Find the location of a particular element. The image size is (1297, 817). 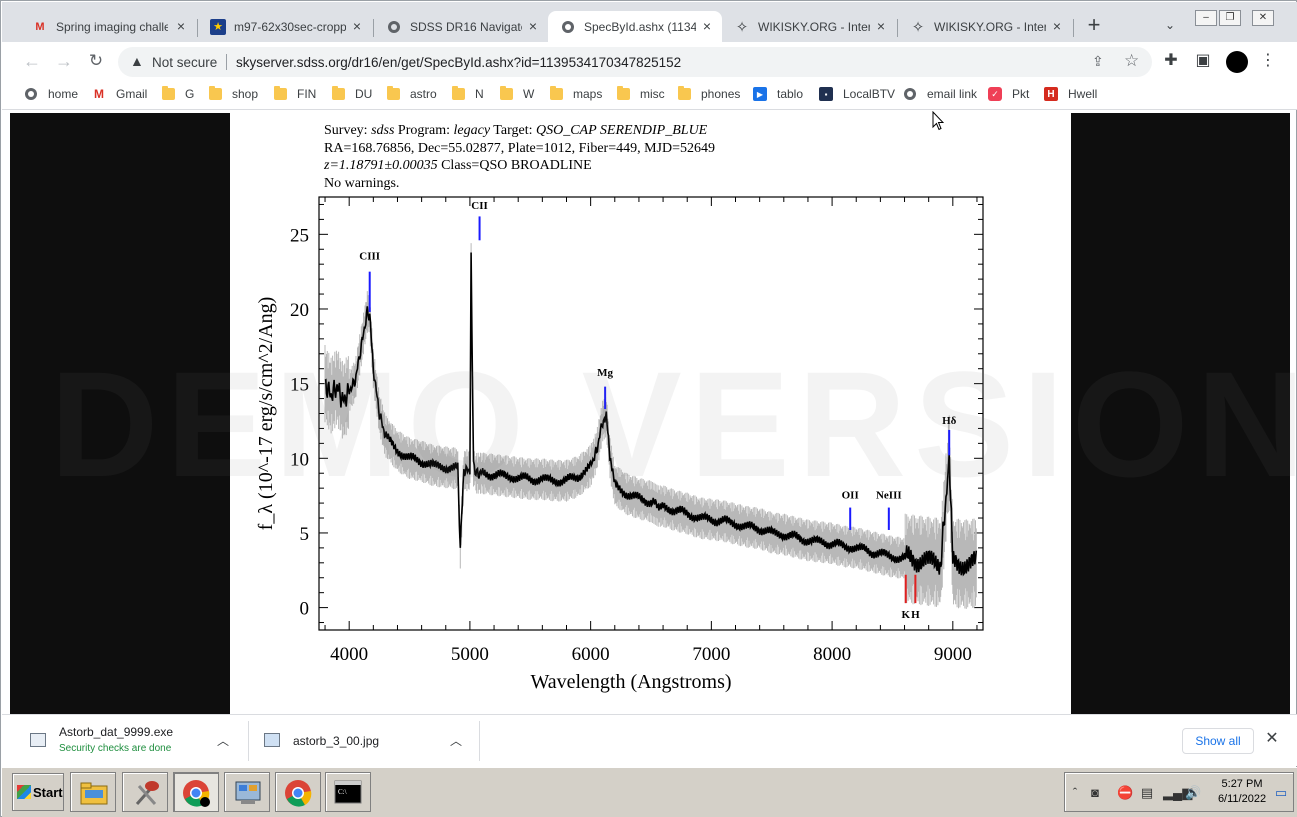

tab-5: ✧ WIKISKY.ORG - Interac × is located at coordinates (985, 26).